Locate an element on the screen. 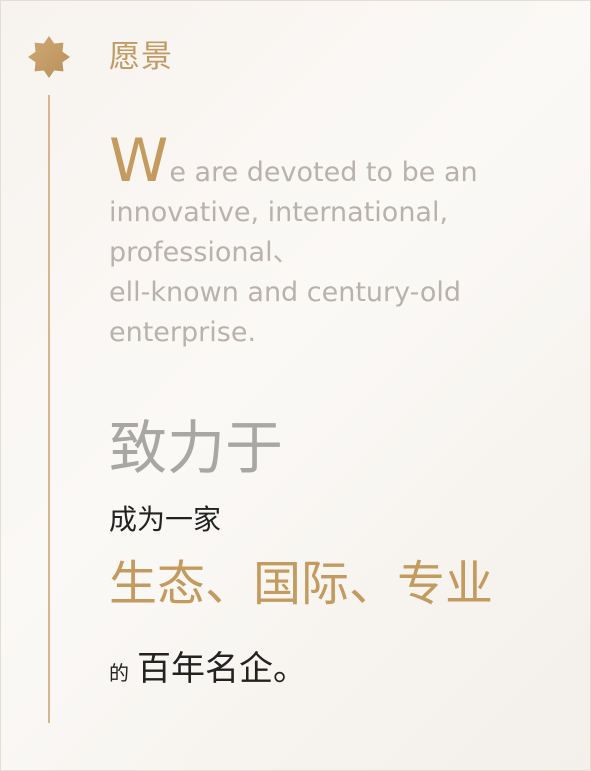 The height and width of the screenshot is (771, 591). eight-point-star-badge-icon is located at coordinates (49, 57).